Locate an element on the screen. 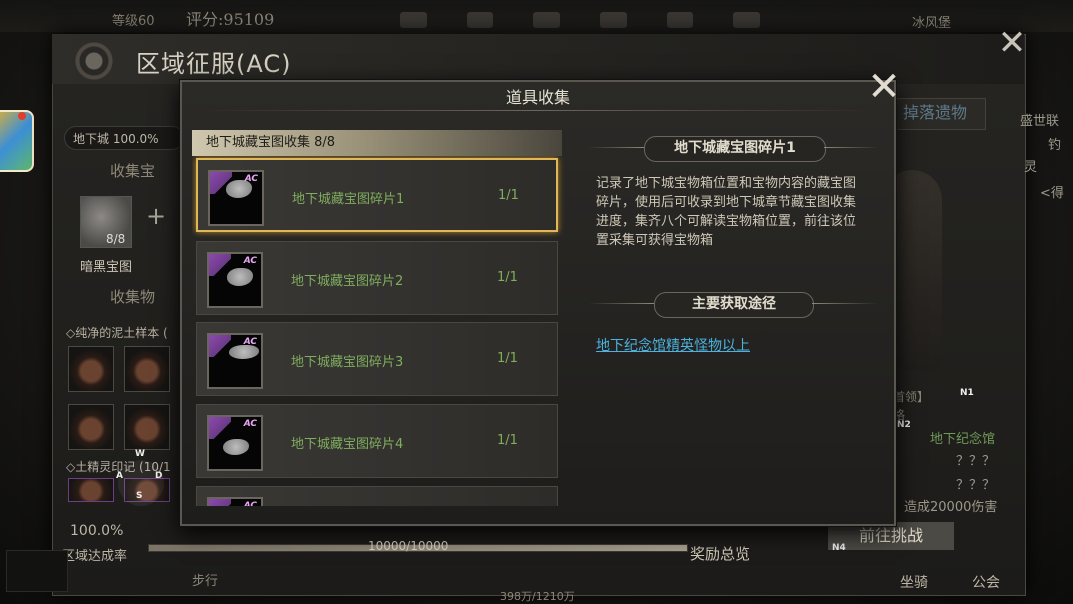 Image resolution: width=1073 pixels, height=604 pixels. player-level: 等级60 is located at coordinates (133, 21).